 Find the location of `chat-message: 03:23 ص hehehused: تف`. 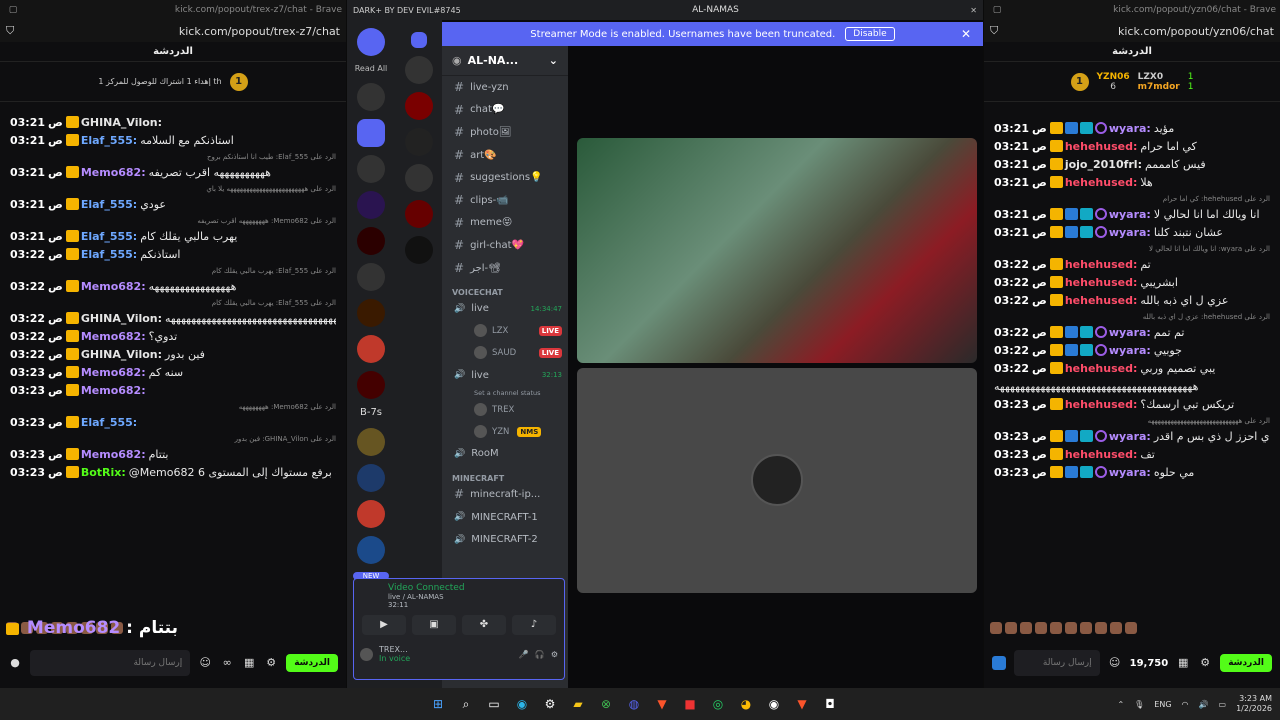

chat-message: 03:23 ص hehehused: تف is located at coordinates (1132, 455).